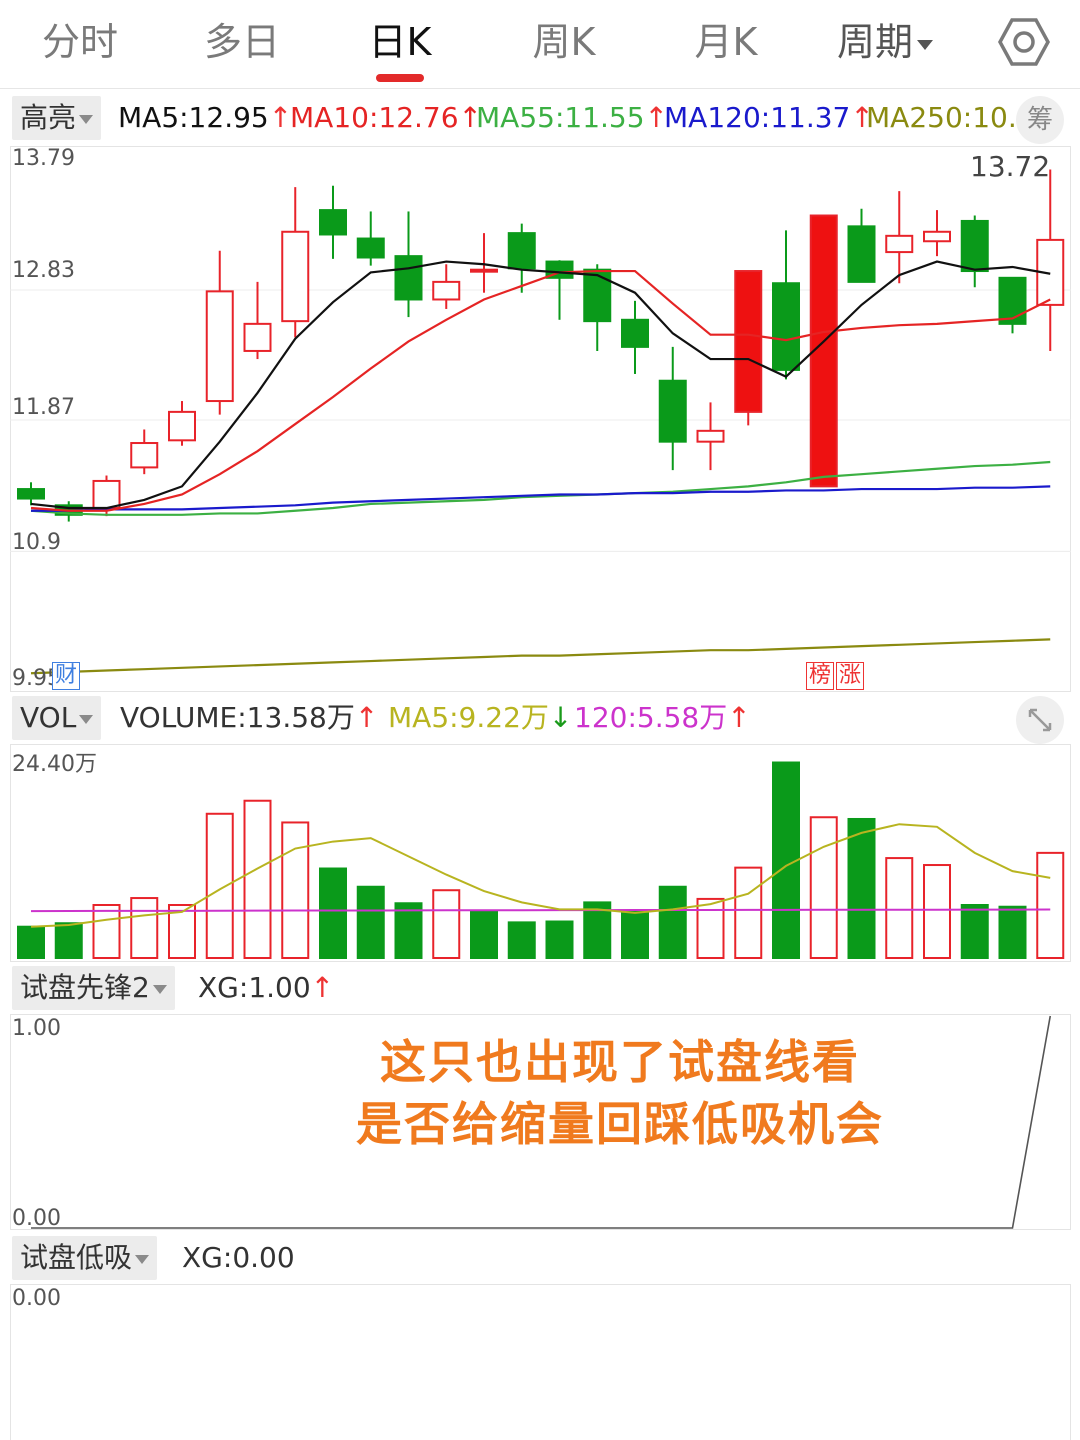  What do you see at coordinates (76, 1257) in the screenshot?
I see `xg2-mode-label: 试盘低吸` at bounding box center [76, 1257].